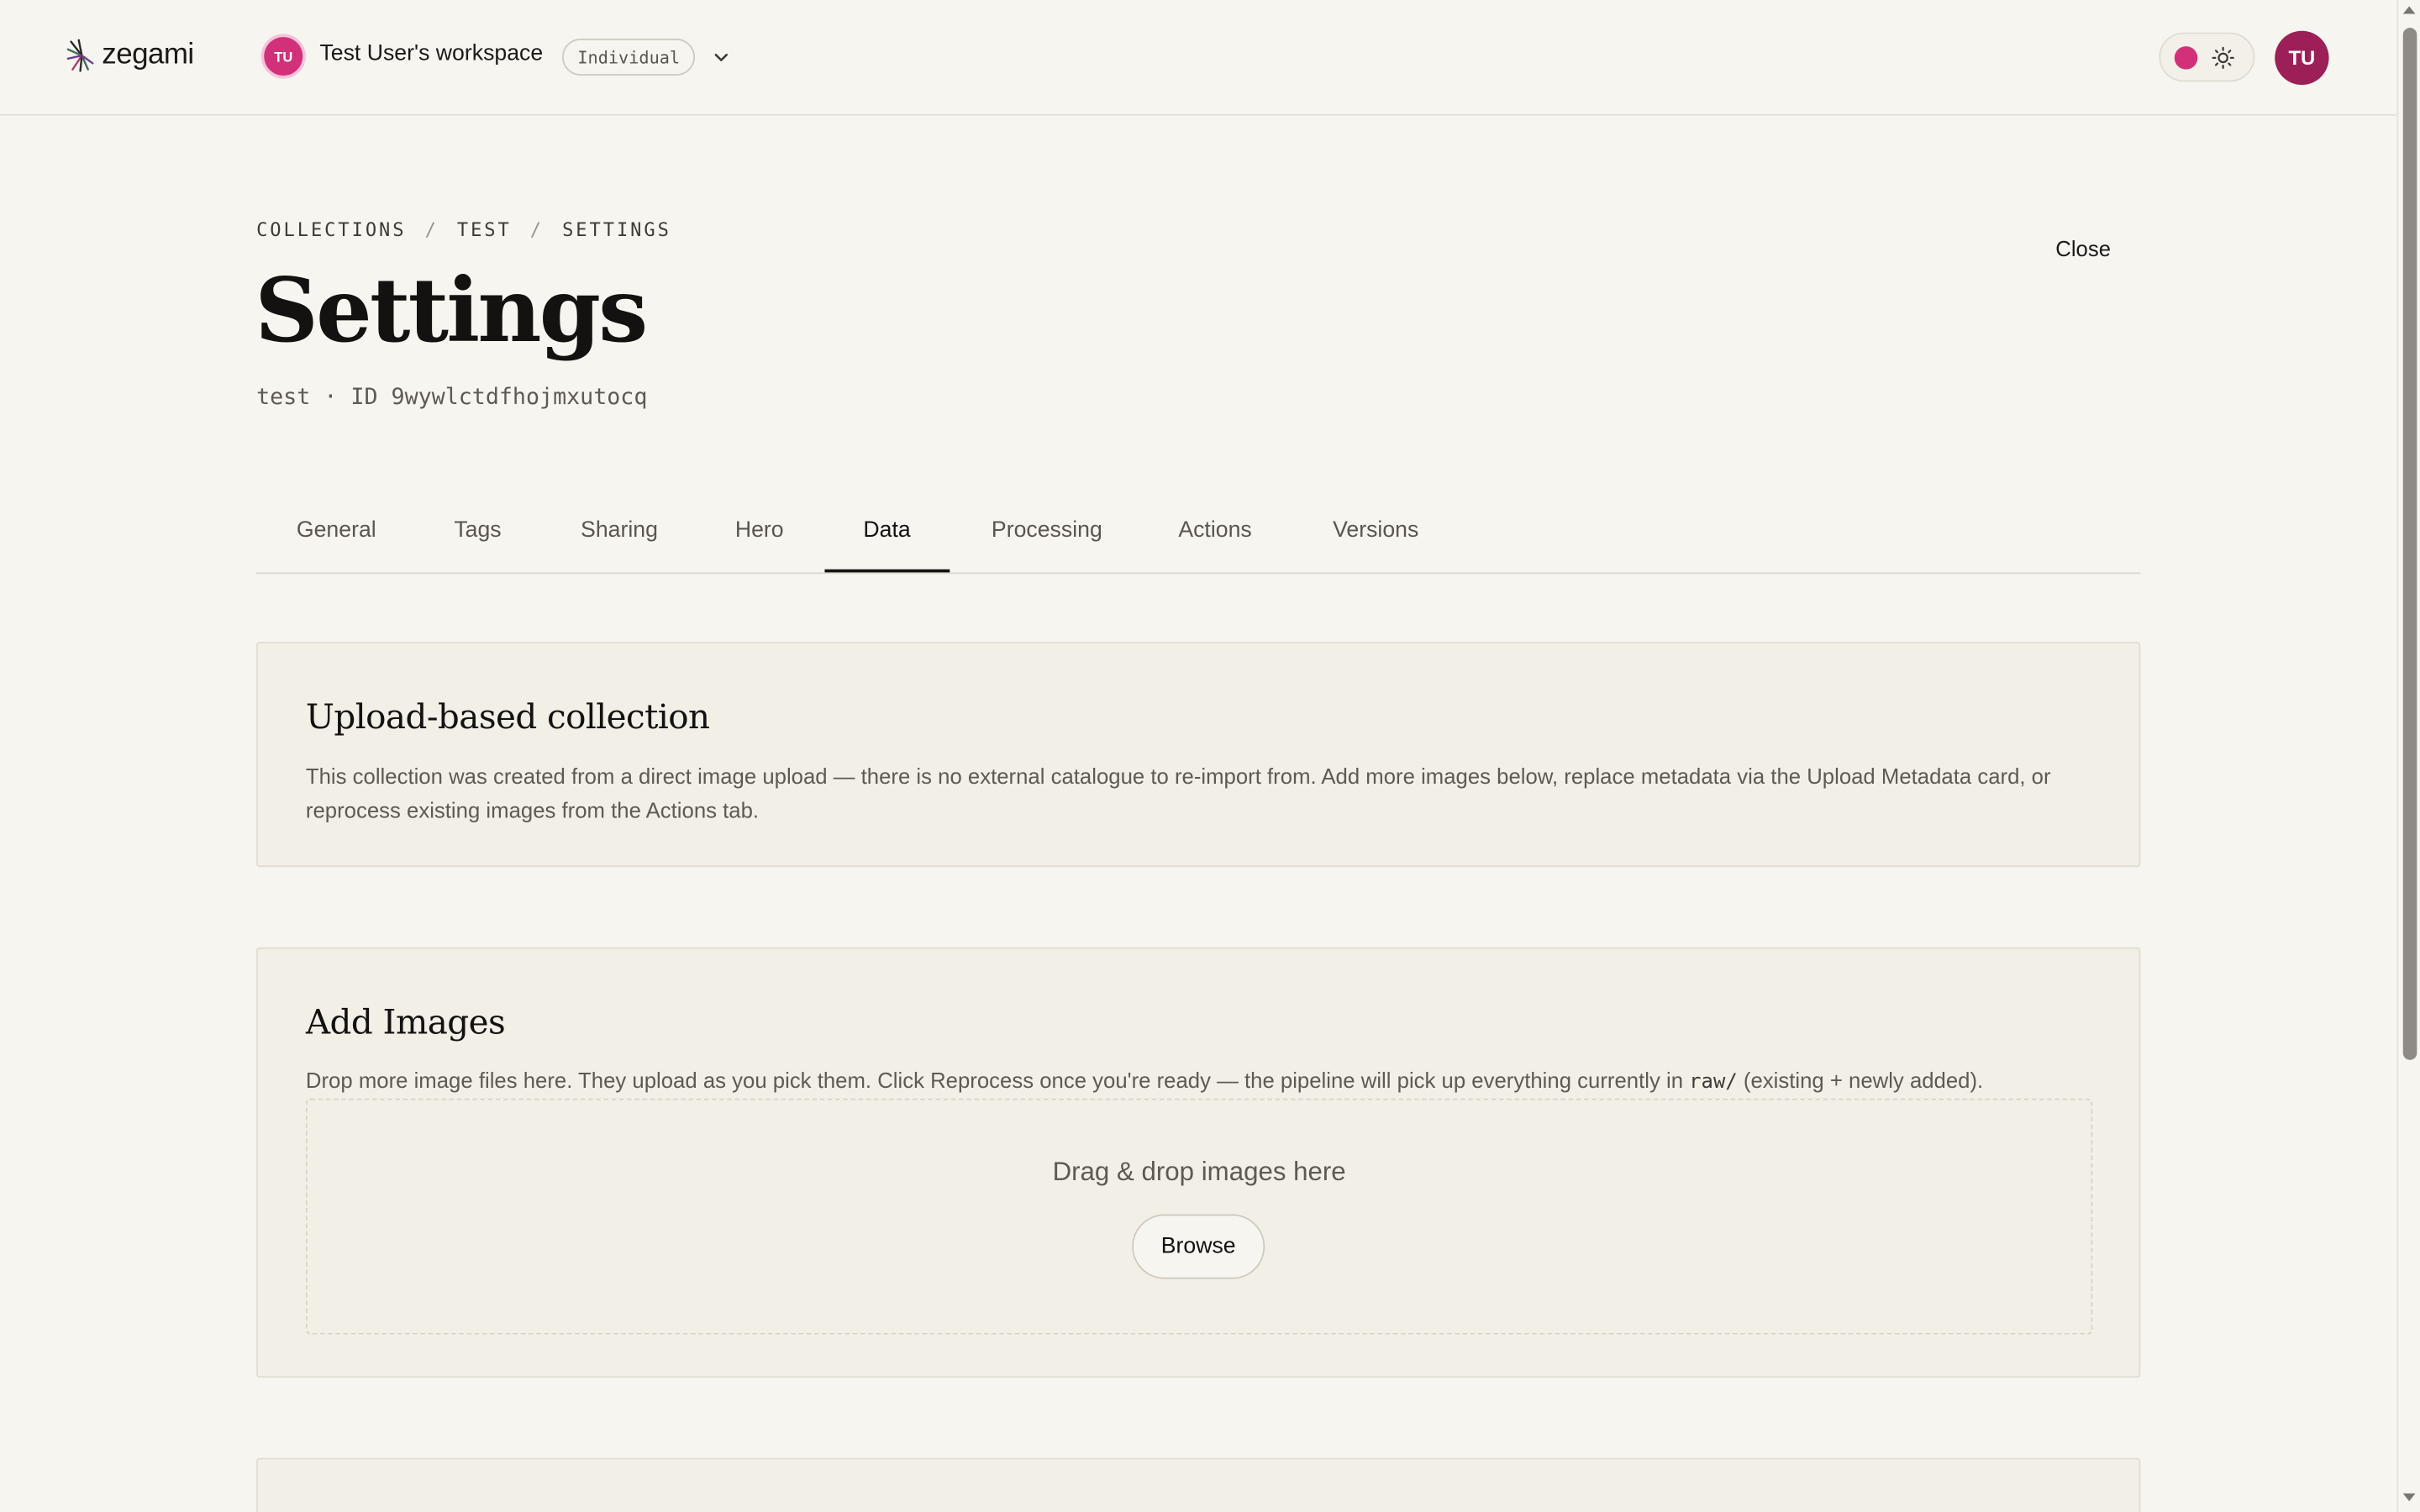 Image resolution: width=2420 pixels, height=1512 pixels. I want to click on page-title: Settings, so click(451, 311).